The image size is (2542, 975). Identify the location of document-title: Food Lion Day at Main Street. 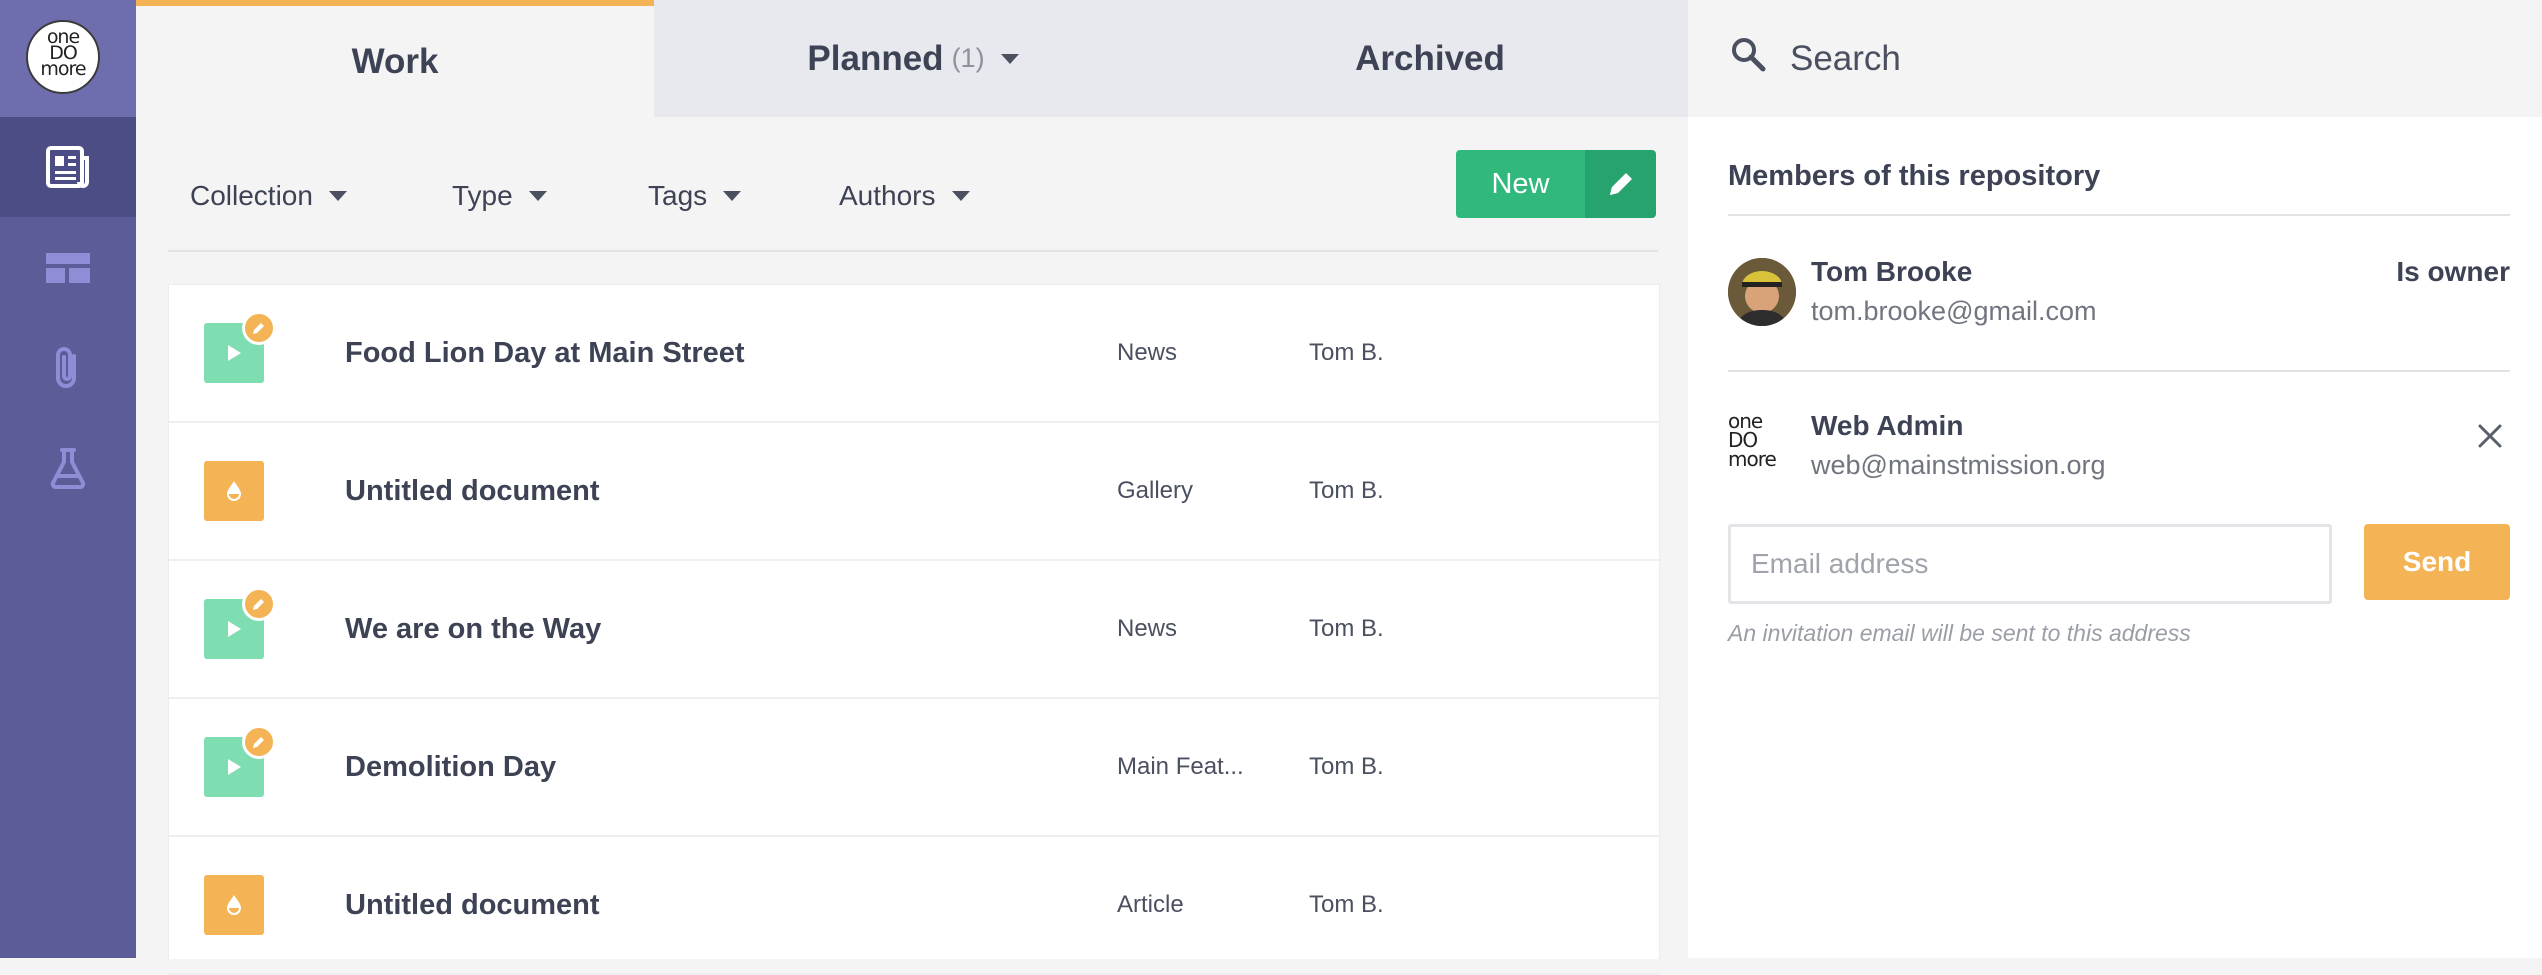
(545, 352).